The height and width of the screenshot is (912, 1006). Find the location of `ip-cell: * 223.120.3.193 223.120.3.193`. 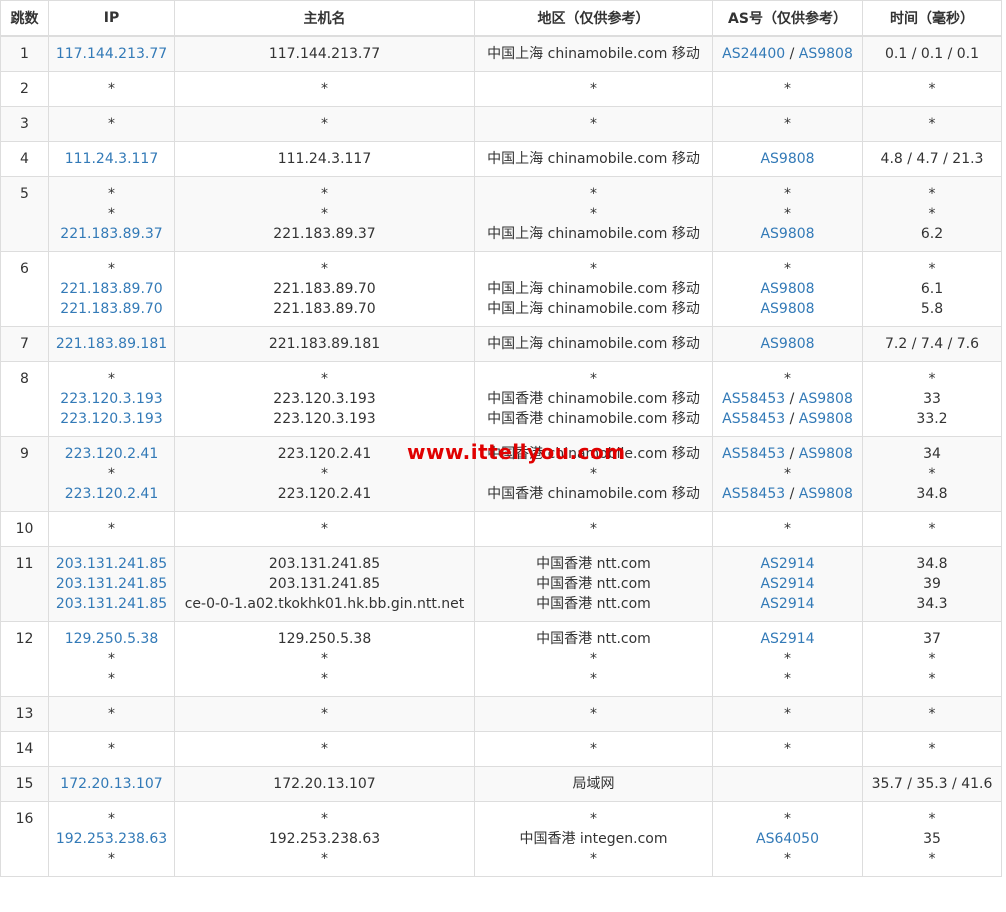

ip-cell: * 223.120.3.193 223.120.3.193 is located at coordinates (111, 399).